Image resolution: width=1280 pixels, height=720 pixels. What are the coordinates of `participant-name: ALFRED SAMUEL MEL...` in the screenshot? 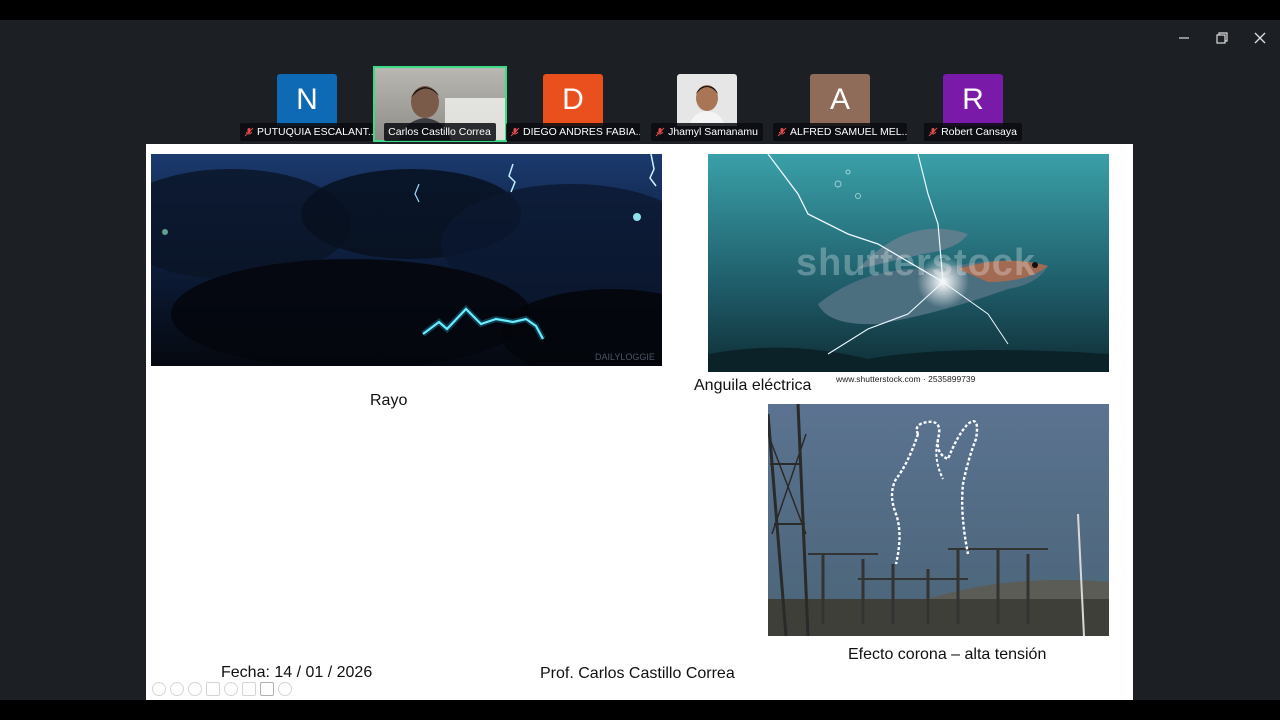 It's located at (848, 132).